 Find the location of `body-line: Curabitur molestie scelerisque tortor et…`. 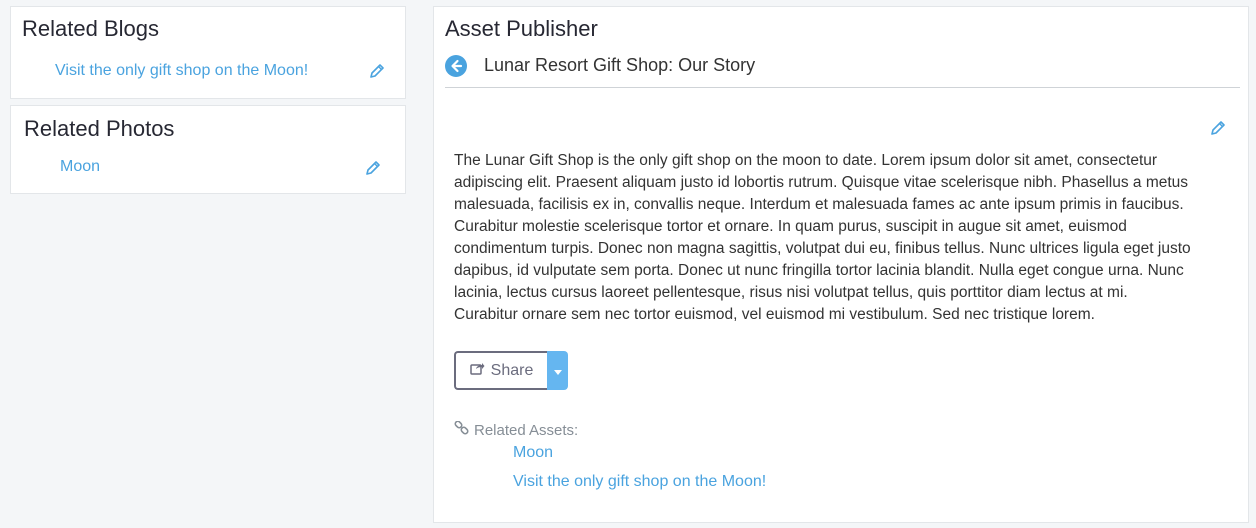

body-line: Curabitur molestie scelerisque tortor et… is located at coordinates (790, 226).